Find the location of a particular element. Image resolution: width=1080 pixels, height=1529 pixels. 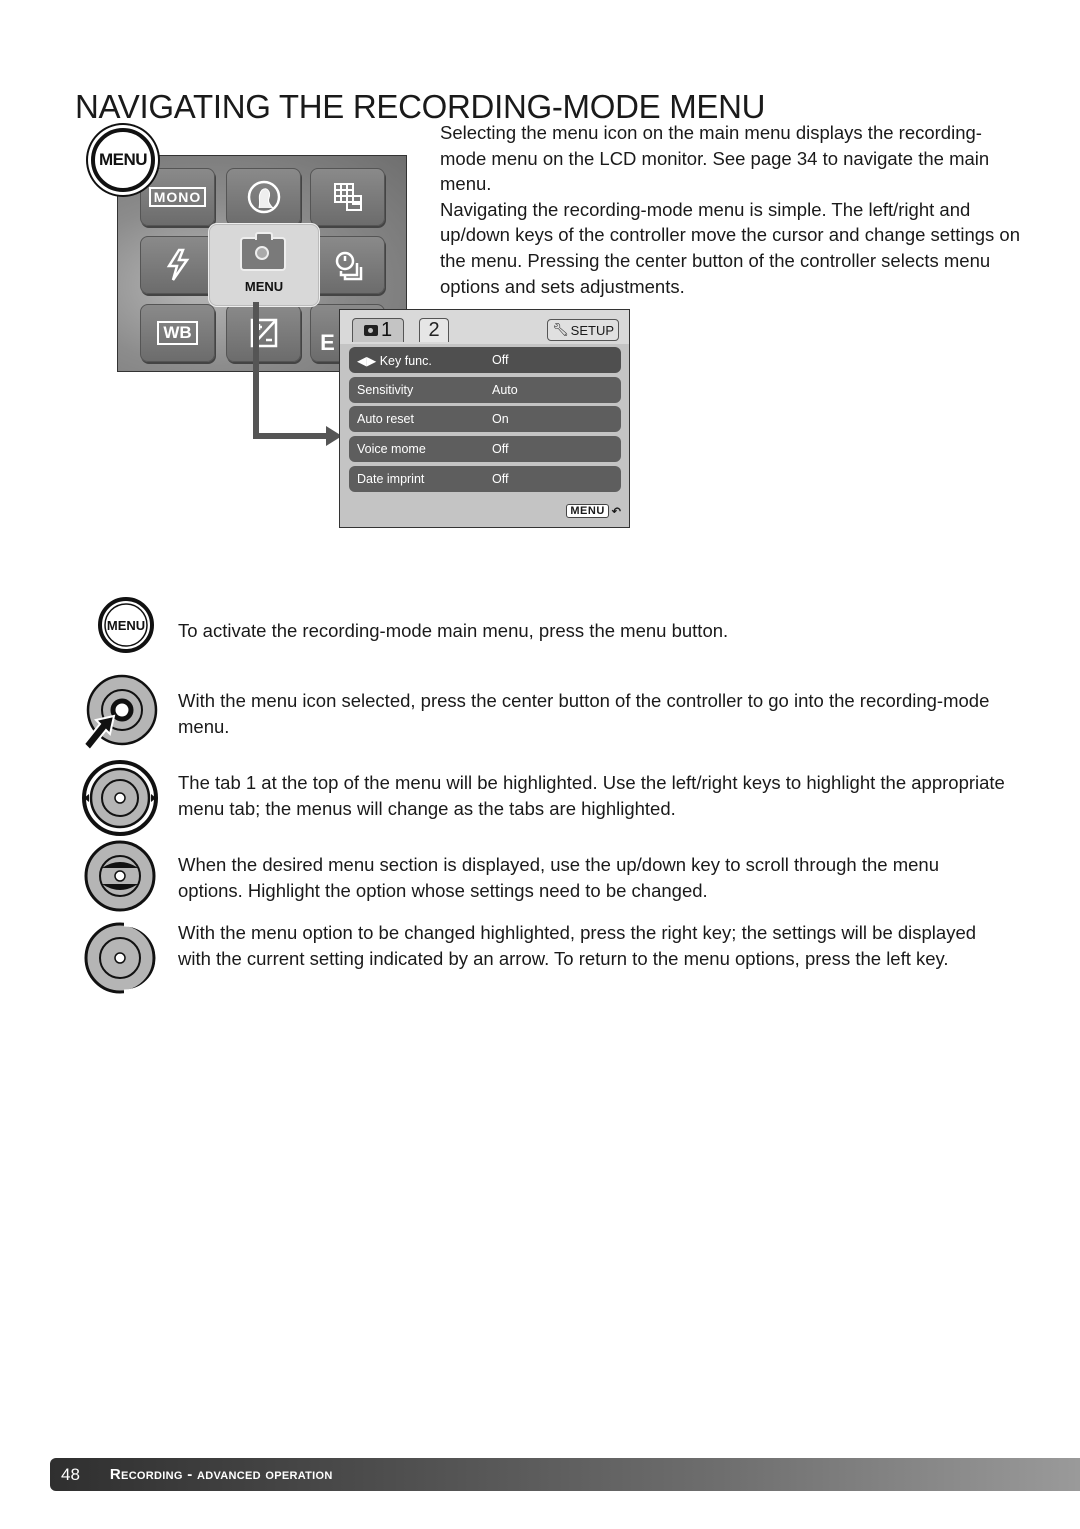

svg-text: MENU is located at coordinates (126, 625).